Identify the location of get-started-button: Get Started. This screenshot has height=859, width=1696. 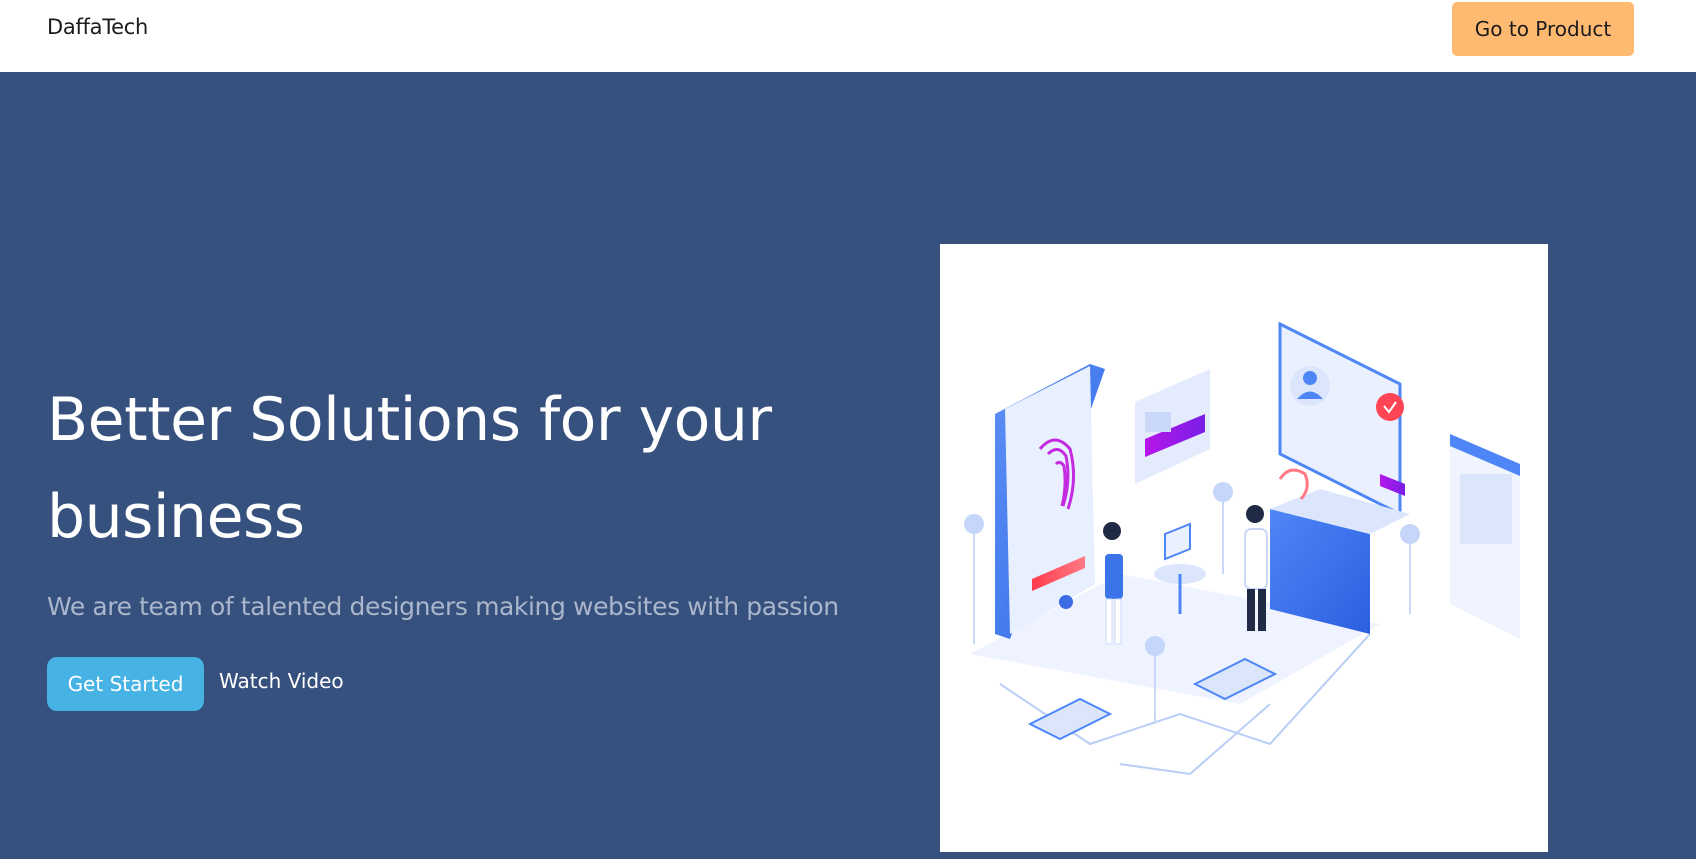
(125, 684).